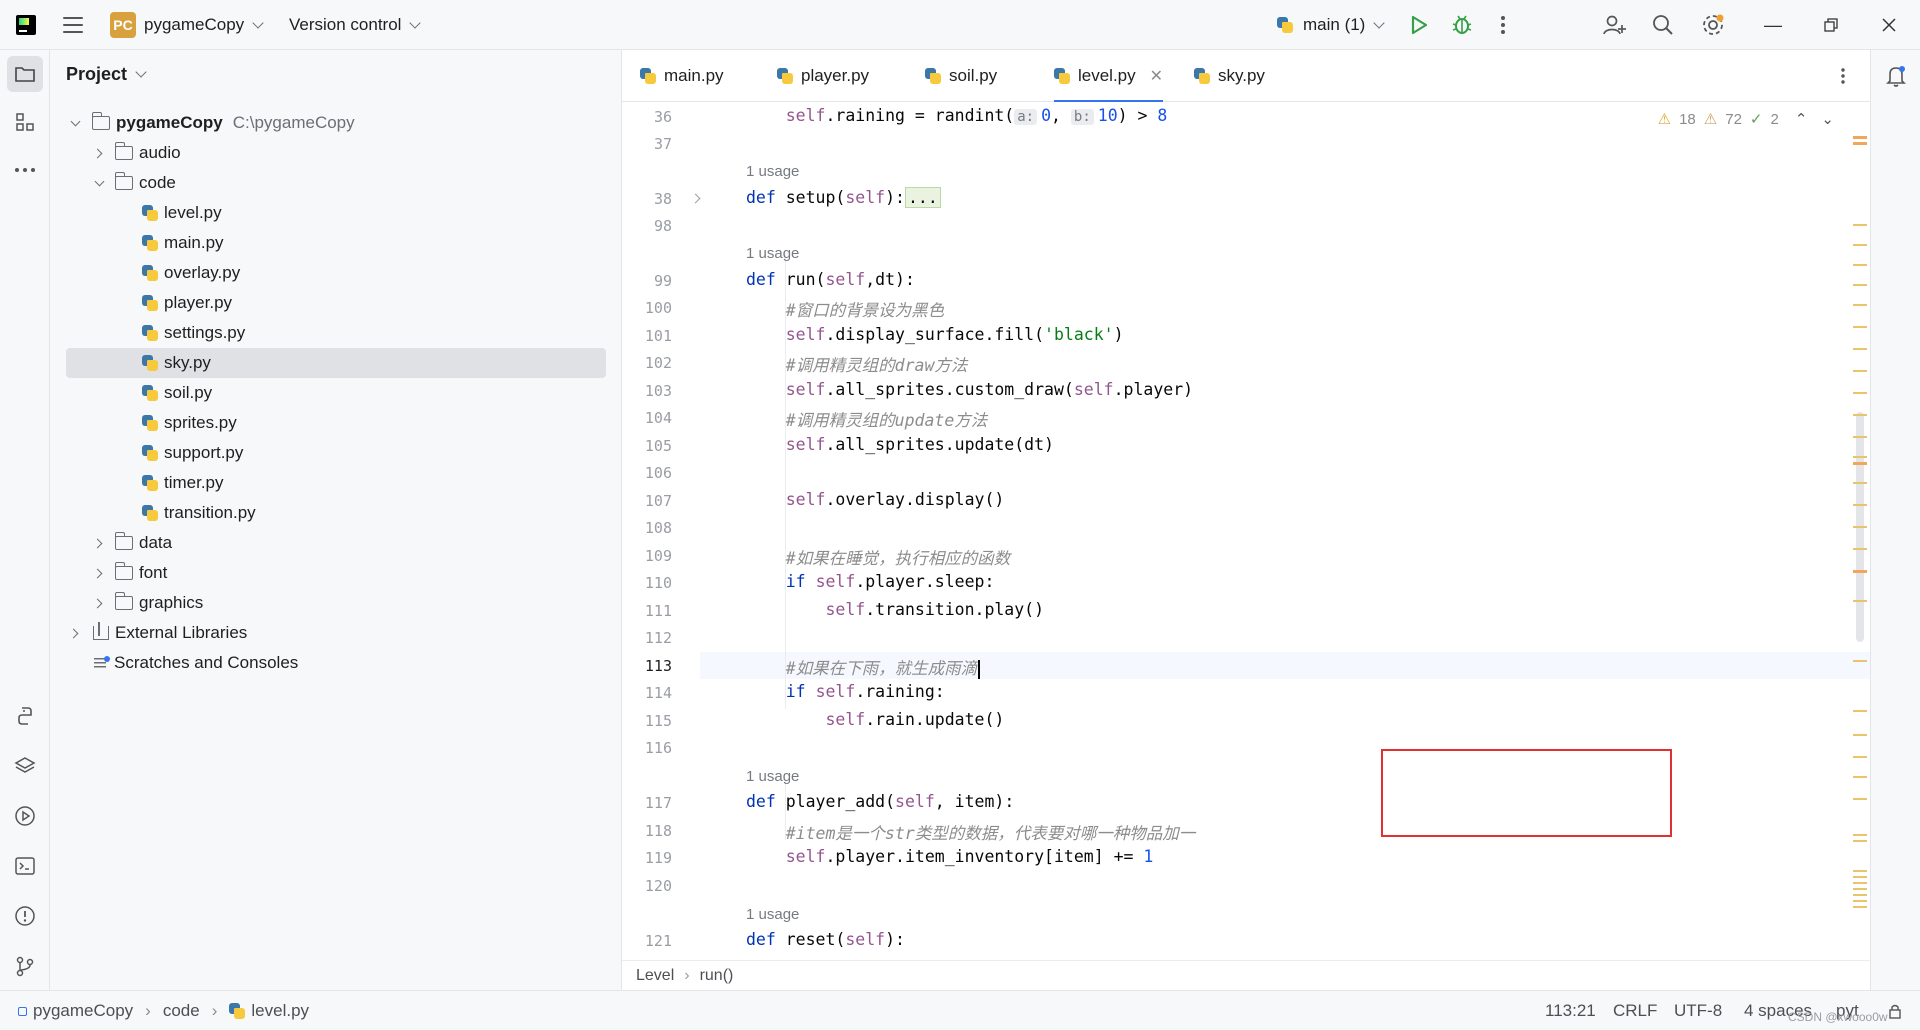 The height and width of the screenshot is (1030, 1920). What do you see at coordinates (25, 170) in the screenshot?
I see `more-tools-button` at bounding box center [25, 170].